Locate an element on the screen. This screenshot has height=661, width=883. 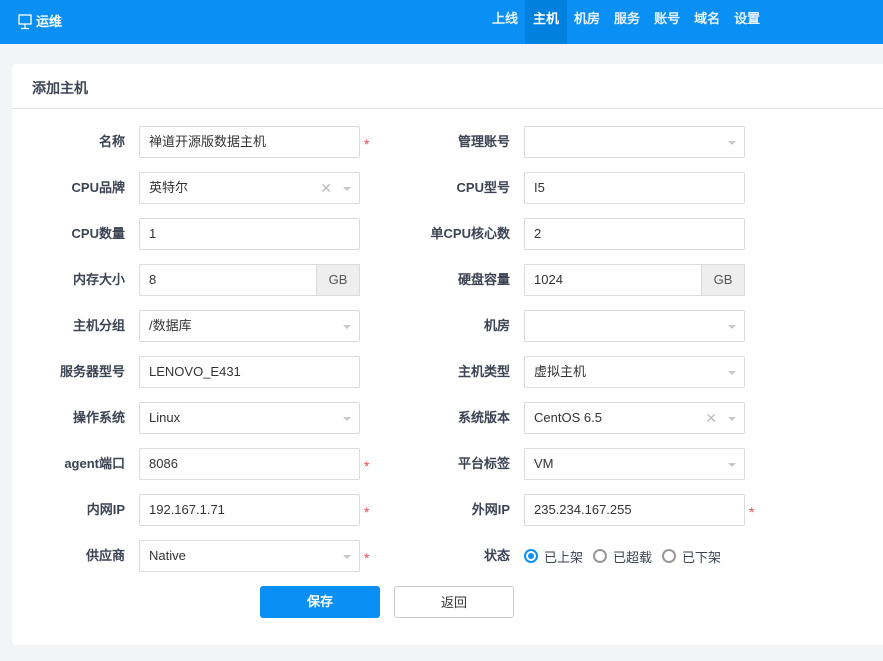
select-field: 英特尔 ✕ is located at coordinates (249, 188).